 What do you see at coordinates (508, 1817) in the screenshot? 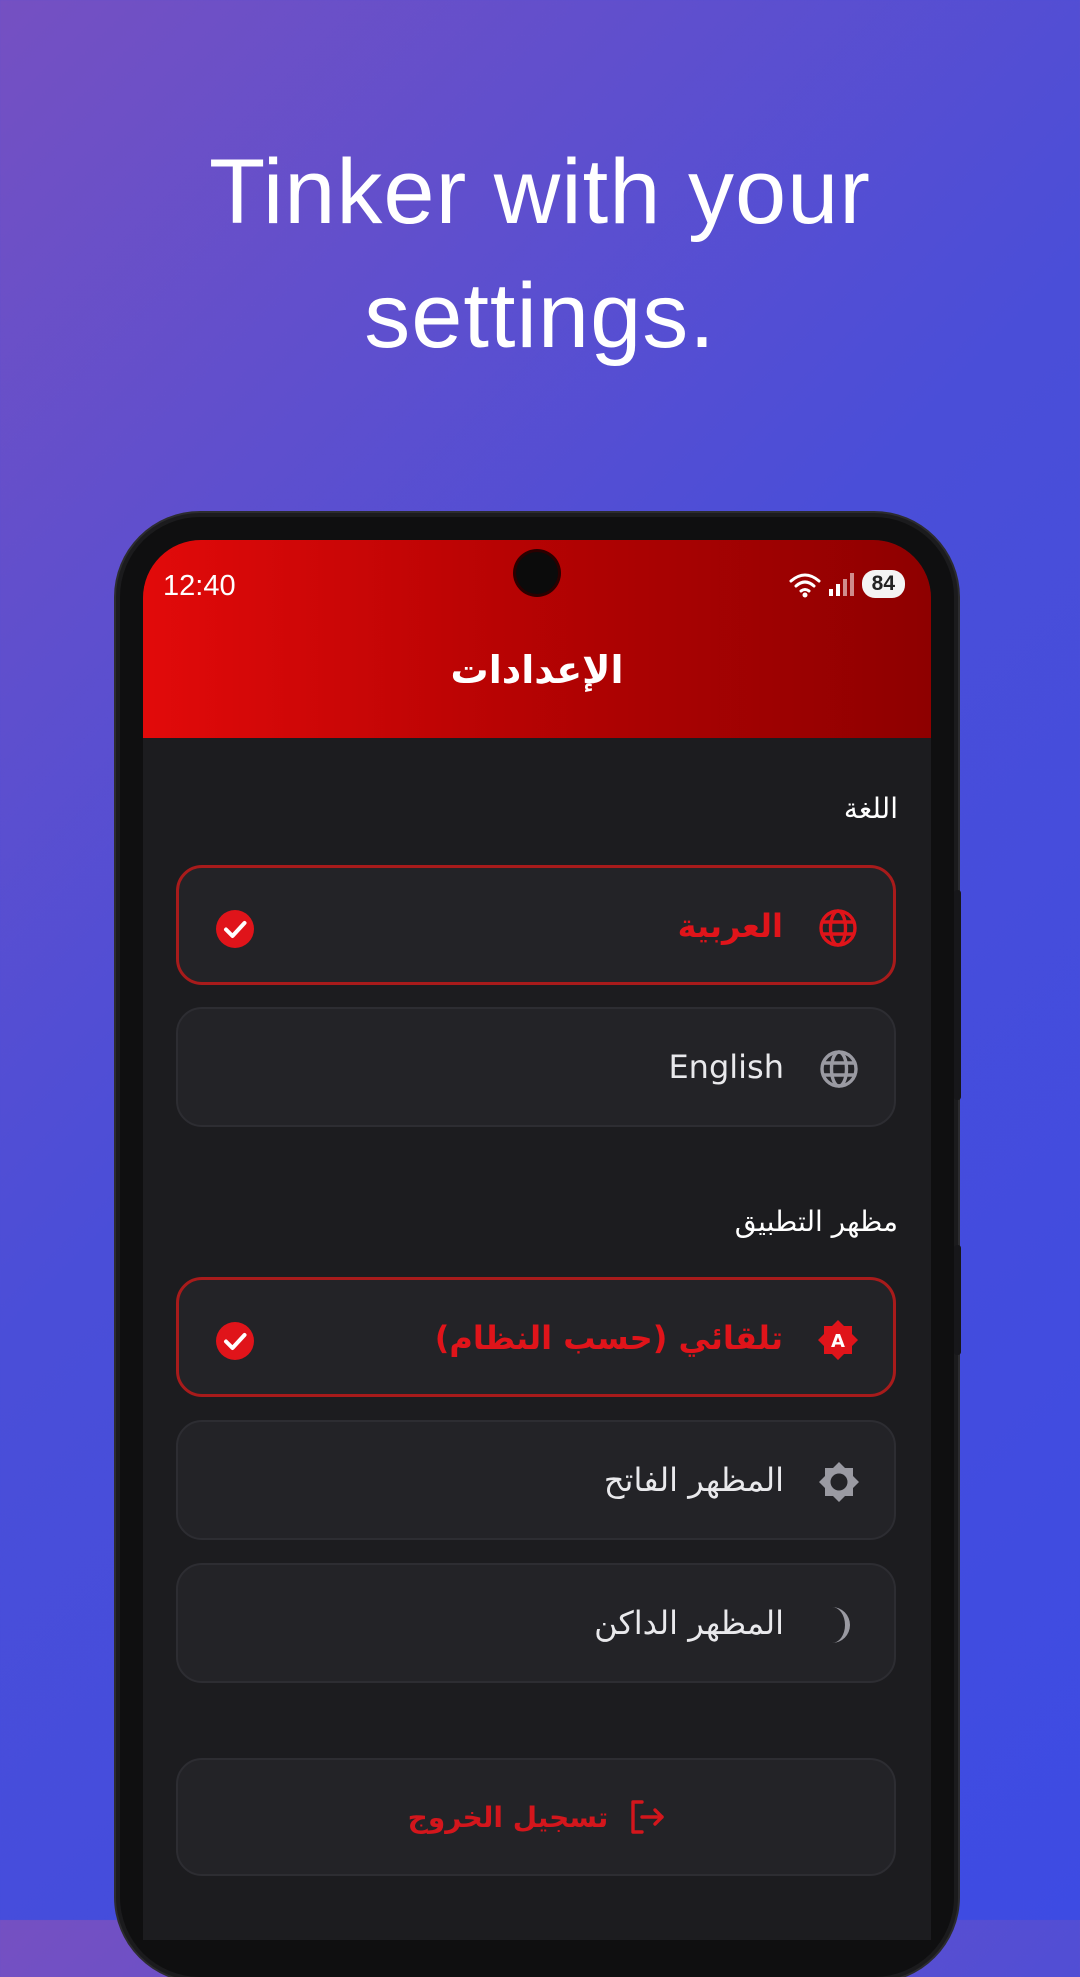
I see `logout-label: تسجيل الخروج` at bounding box center [508, 1817].